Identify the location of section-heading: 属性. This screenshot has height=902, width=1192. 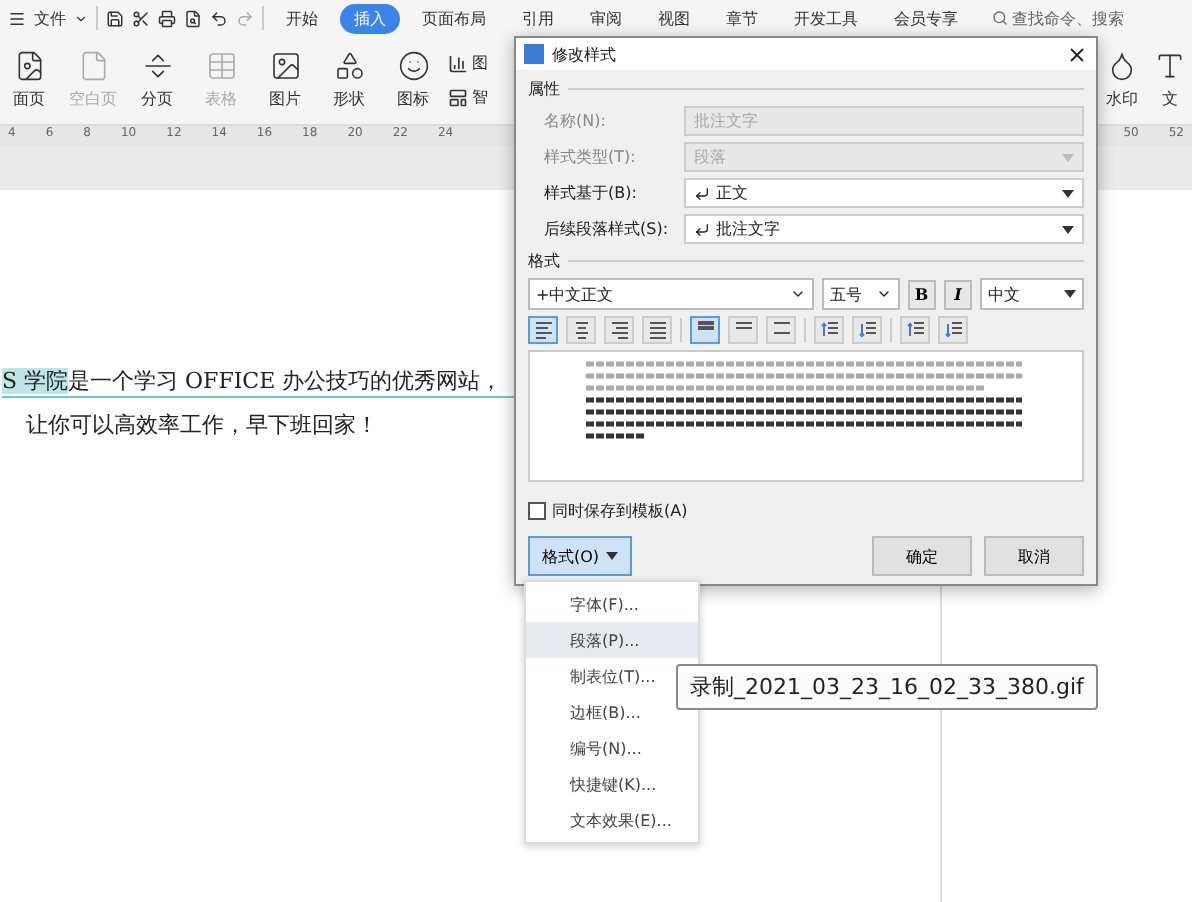
(544, 89).